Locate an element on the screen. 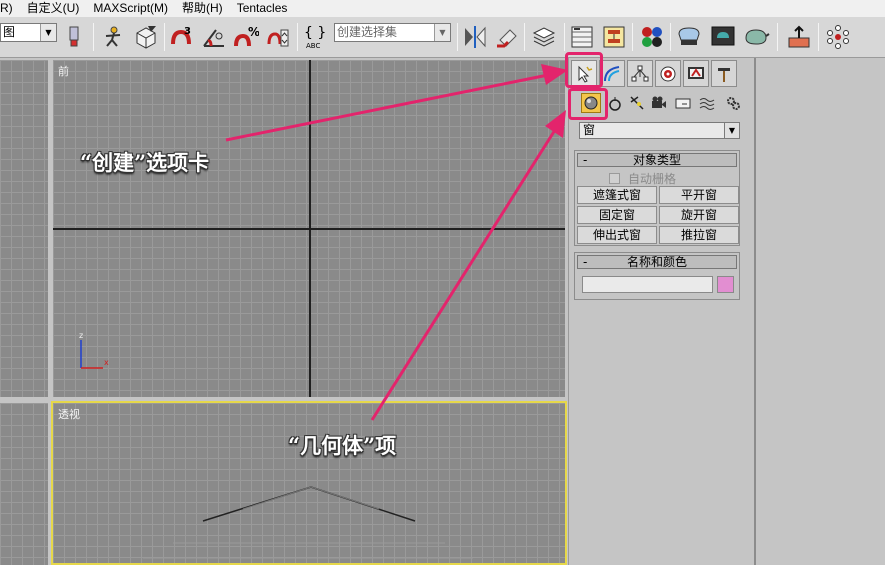 Image resolution: width=885 pixels, height=565 pixels. select-filter-icon is located at coordinates (74, 37).